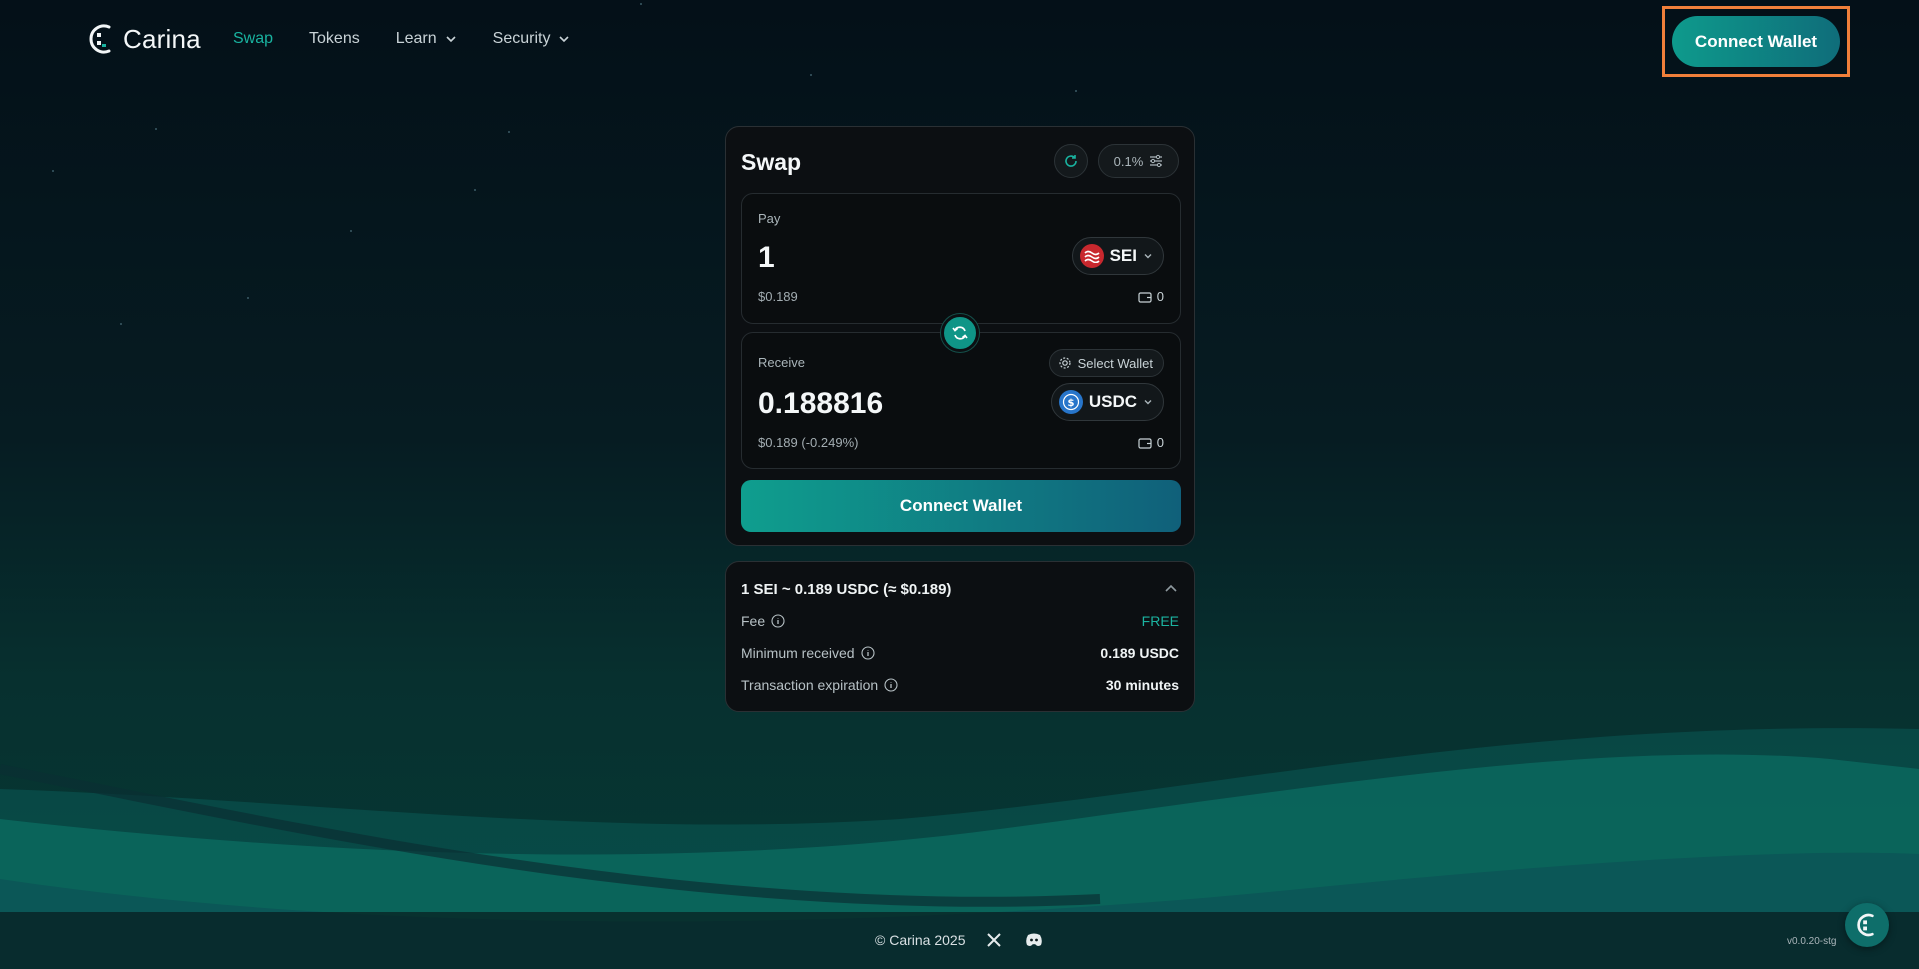 Image resolution: width=1919 pixels, height=969 pixels. I want to click on pay-amount-input: 1, so click(766, 258).